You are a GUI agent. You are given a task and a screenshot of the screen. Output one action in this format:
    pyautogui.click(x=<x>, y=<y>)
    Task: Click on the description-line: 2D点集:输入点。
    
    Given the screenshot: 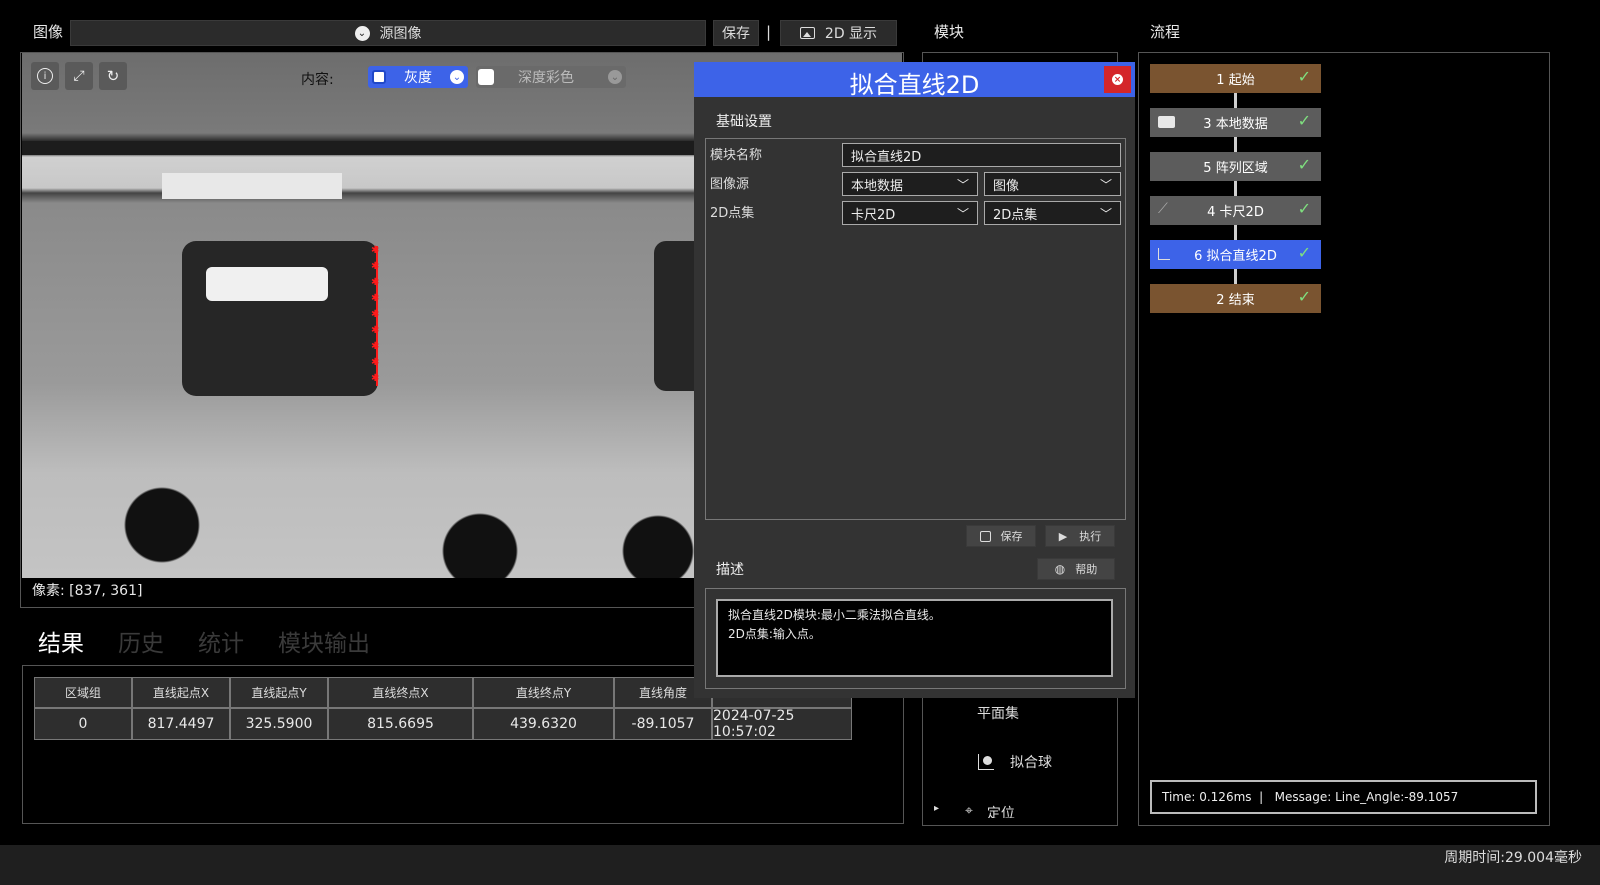 What is the action you would take?
    pyautogui.click(x=774, y=634)
    